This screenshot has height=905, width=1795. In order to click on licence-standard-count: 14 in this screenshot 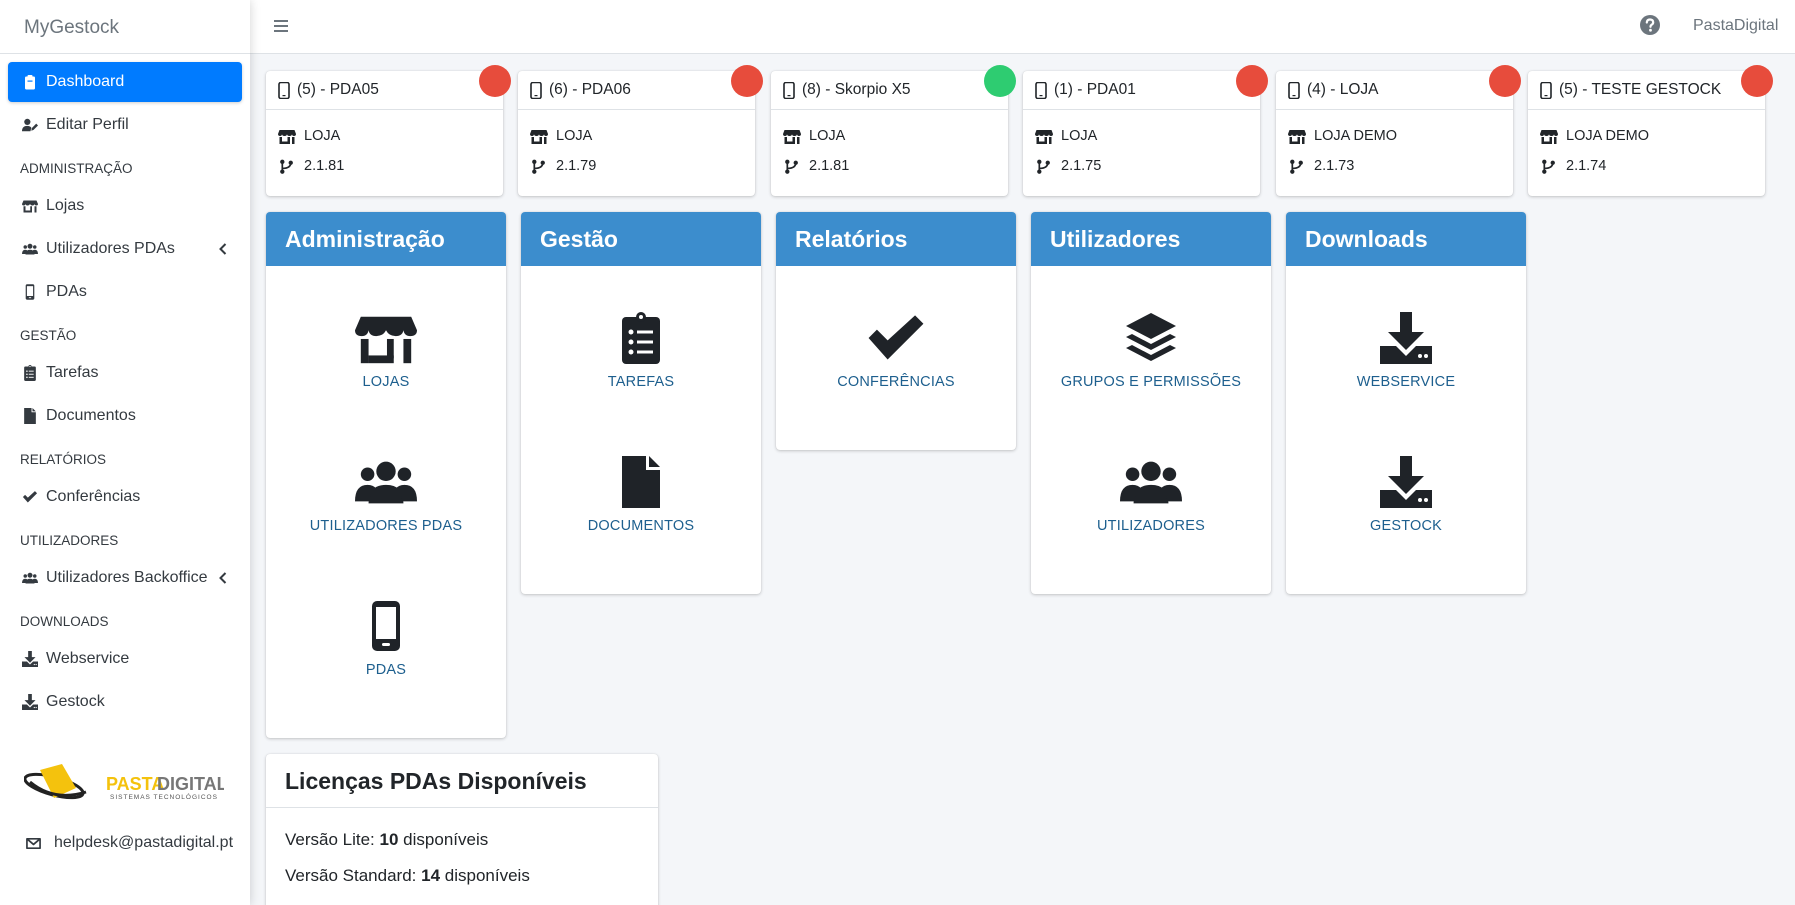, I will do `click(431, 875)`.